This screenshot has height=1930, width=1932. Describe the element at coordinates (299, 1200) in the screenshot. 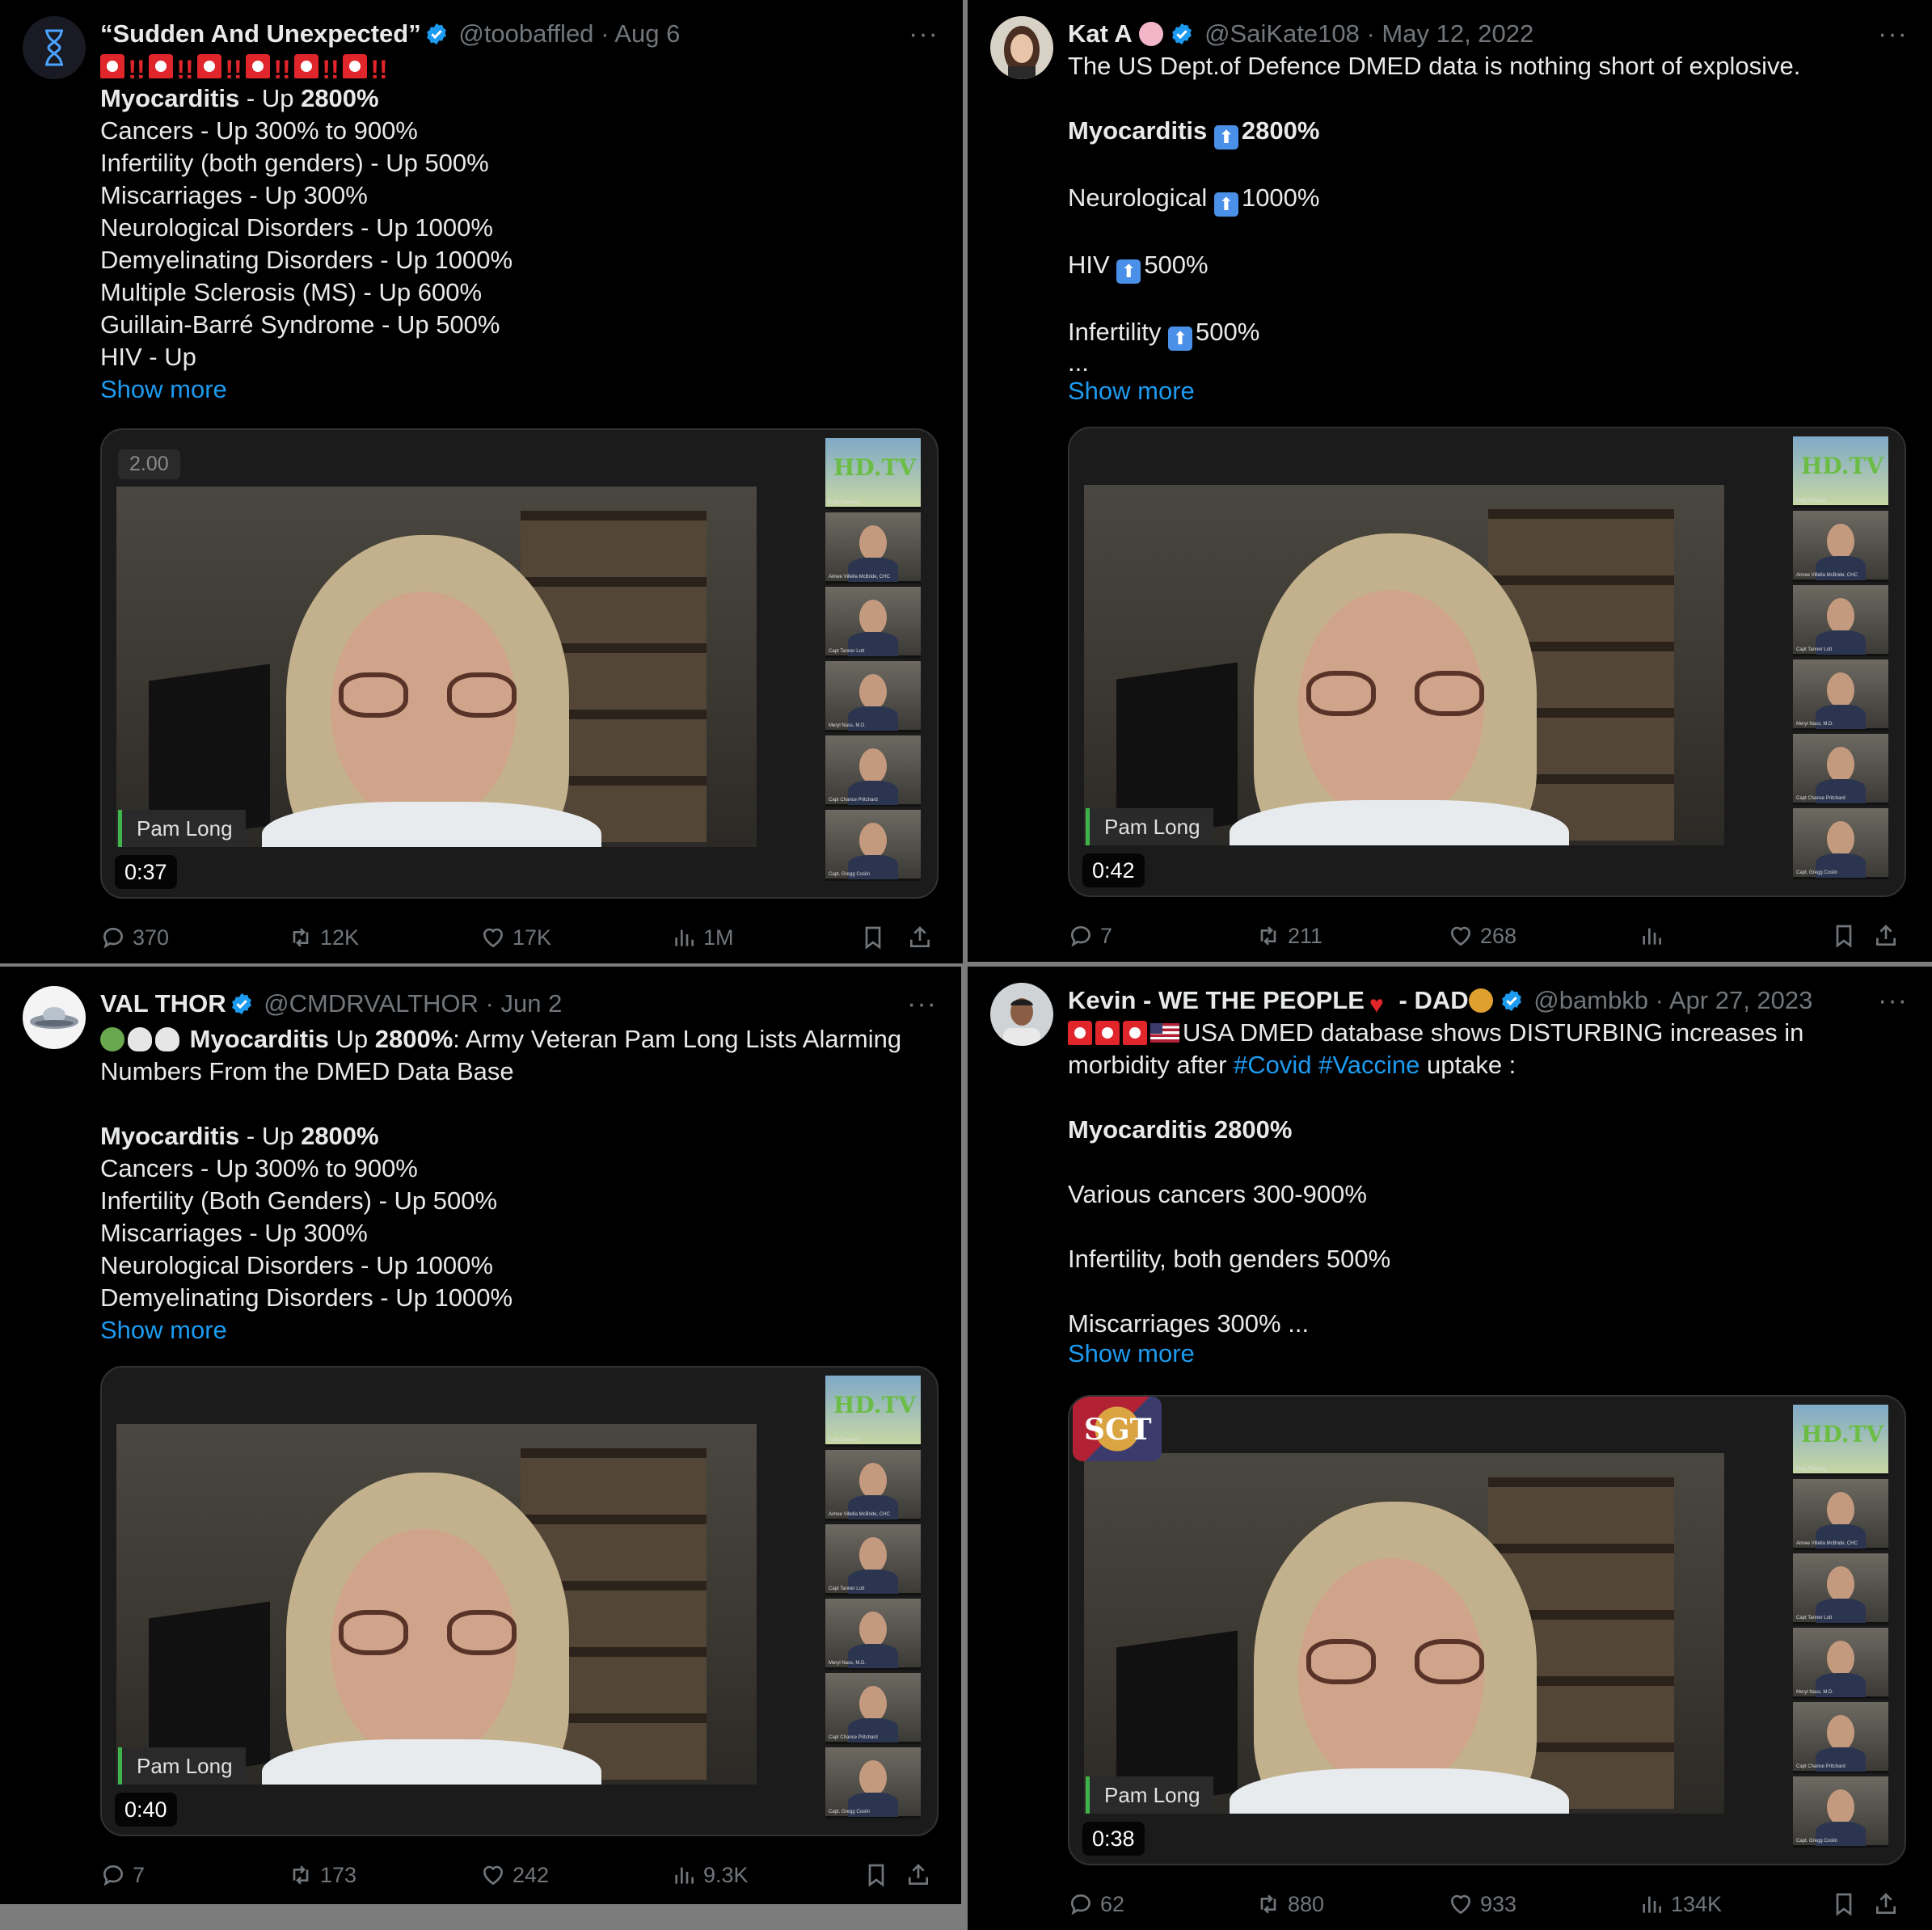

I see `text-line: Infertility (Both Genders) - Up 500%` at that location.